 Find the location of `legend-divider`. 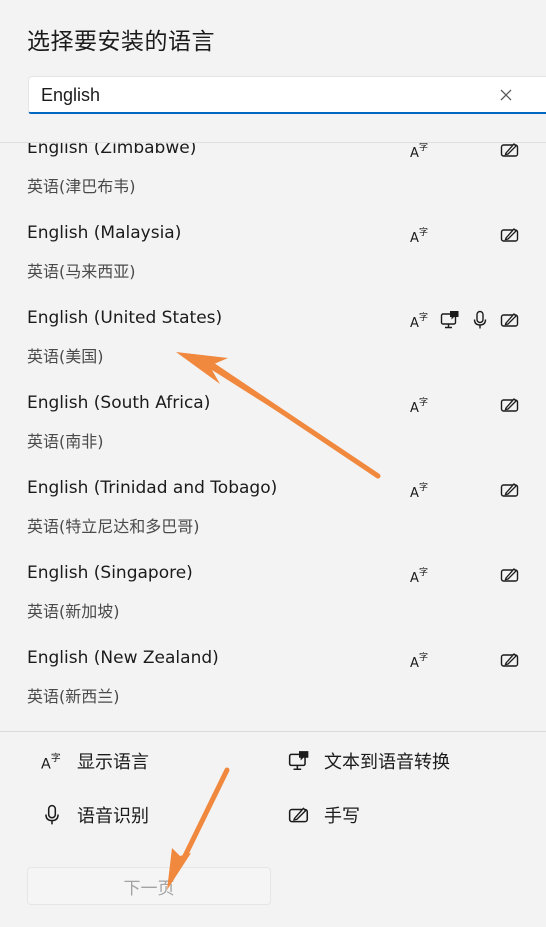

legend-divider is located at coordinates (273, 731).